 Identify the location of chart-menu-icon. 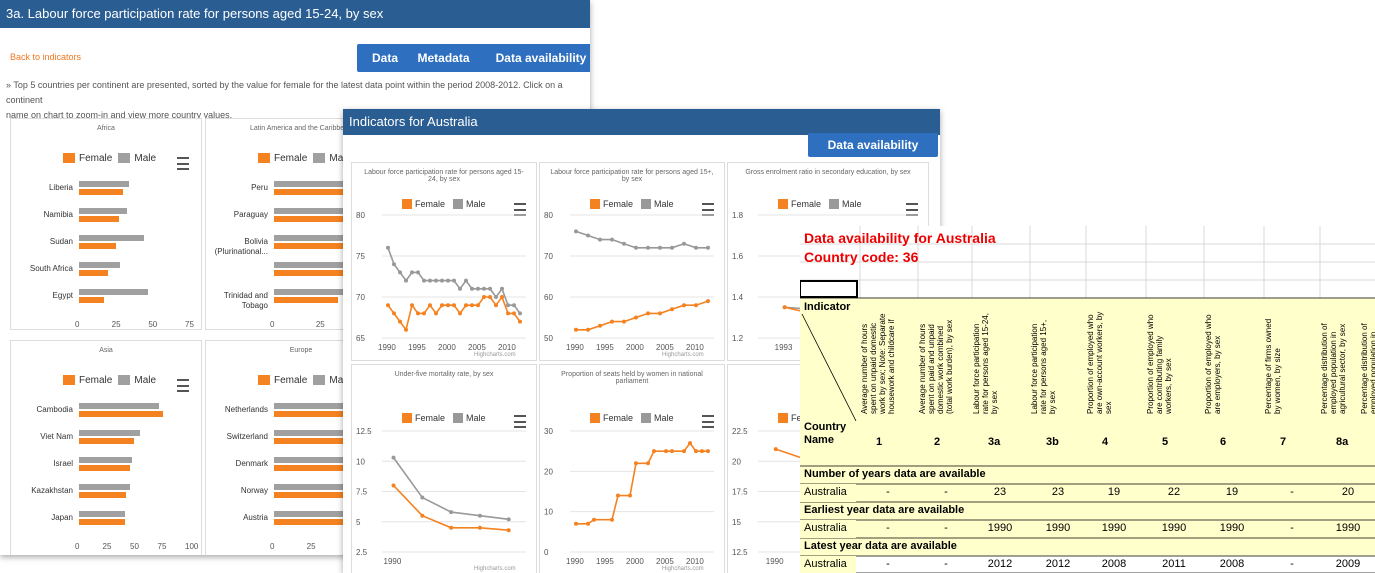
(183, 163).